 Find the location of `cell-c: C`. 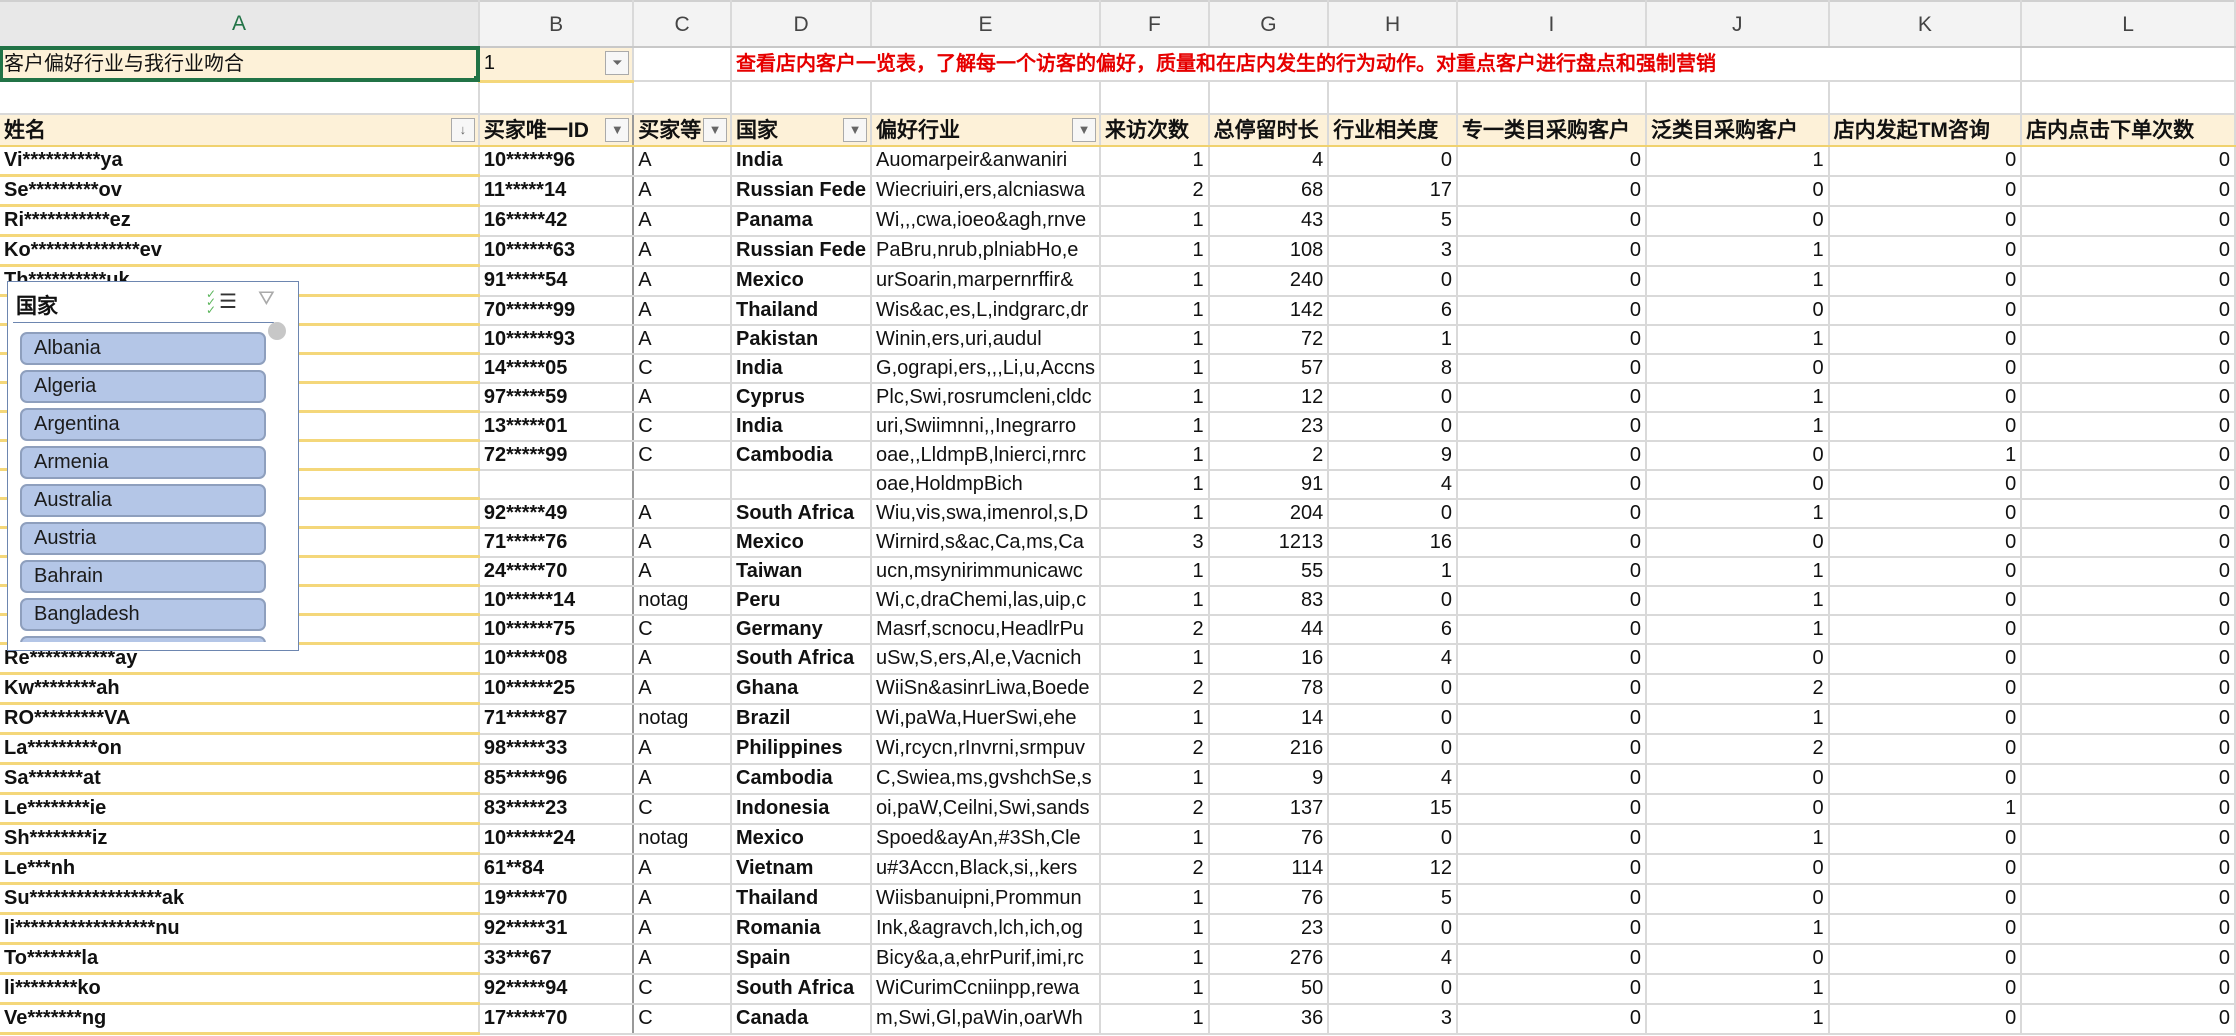

cell-c: C is located at coordinates (682, 455).